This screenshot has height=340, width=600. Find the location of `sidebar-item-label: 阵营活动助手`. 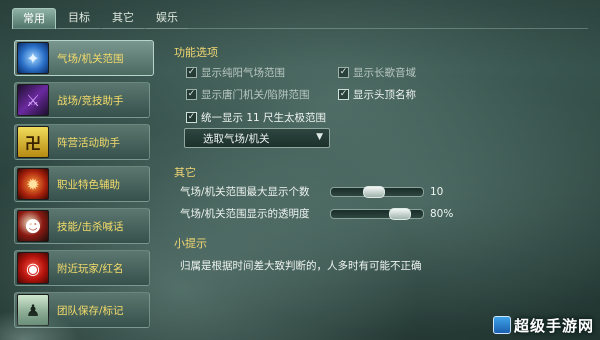

sidebar-item-label: 阵营活动助手 is located at coordinates (88, 142).